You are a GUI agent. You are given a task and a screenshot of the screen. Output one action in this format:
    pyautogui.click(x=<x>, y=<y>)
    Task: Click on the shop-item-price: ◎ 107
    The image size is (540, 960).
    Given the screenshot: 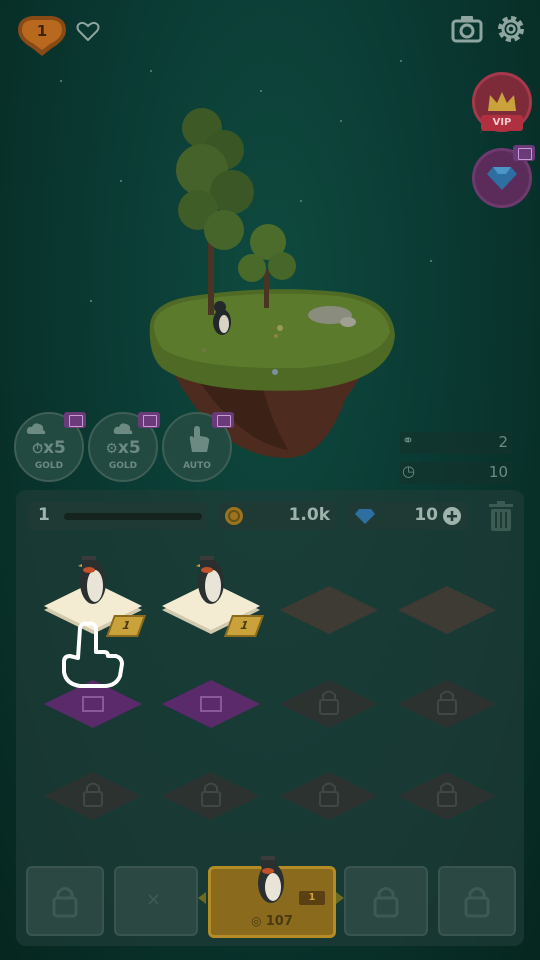 What is the action you would take?
    pyautogui.click(x=272, y=921)
    